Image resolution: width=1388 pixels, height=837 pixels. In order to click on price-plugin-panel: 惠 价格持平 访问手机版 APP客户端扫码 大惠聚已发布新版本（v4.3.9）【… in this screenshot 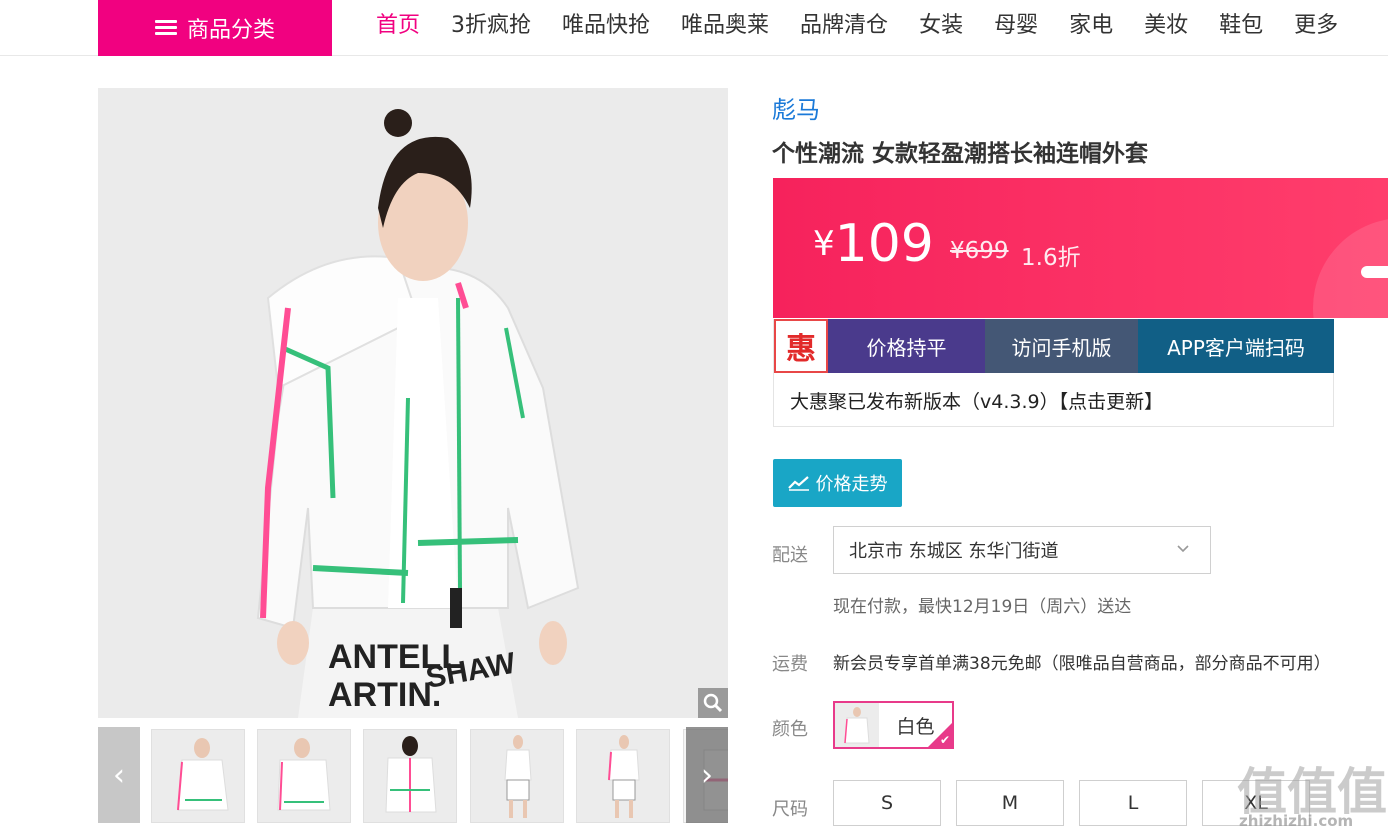, I will do `click(1053, 373)`.